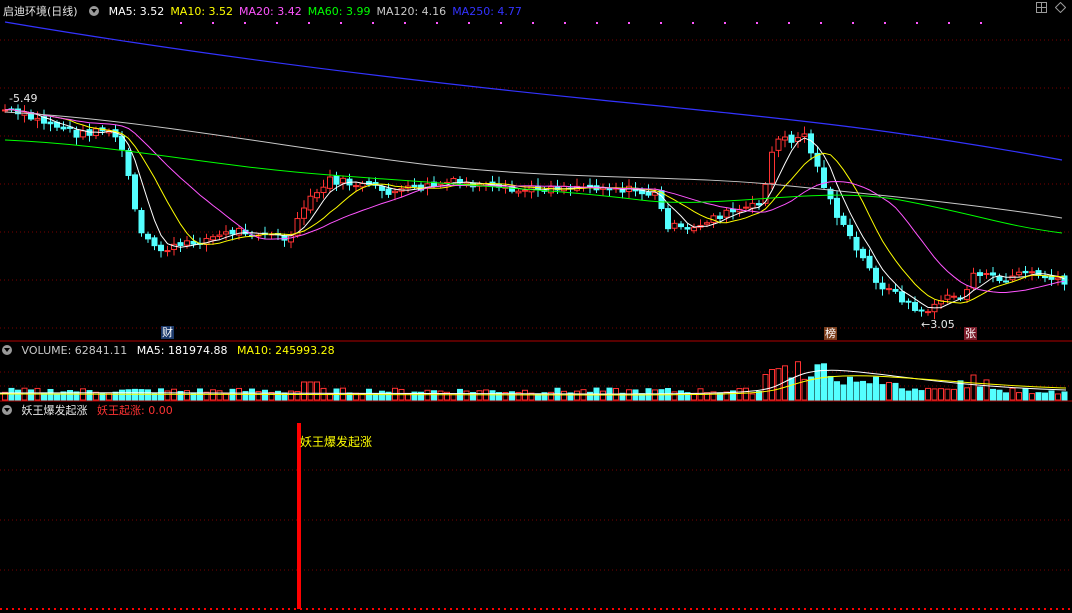 This screenshot has width=1072, height=613. I want to click on signal-annotation: 妖王爆发起涨, so click(336, 442).